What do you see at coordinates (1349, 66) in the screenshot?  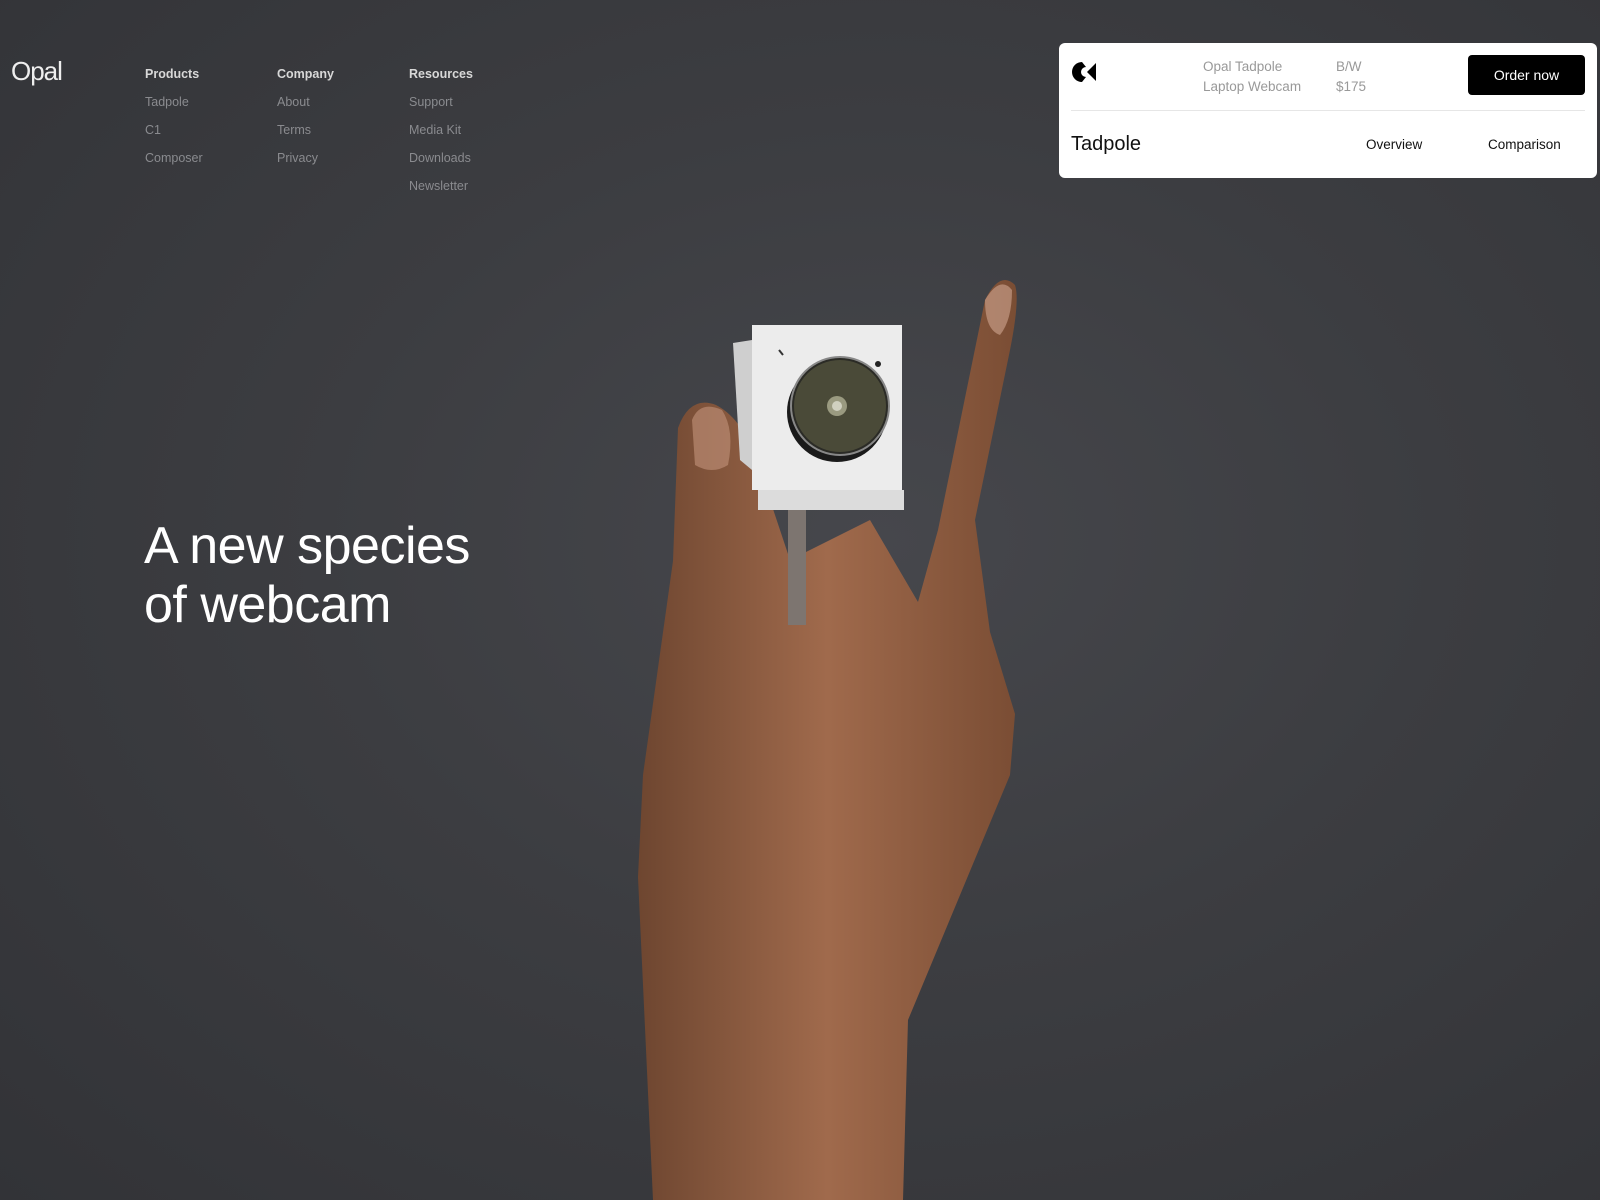 I see `product-variant: B/W` at bounding box center [1349, 66].